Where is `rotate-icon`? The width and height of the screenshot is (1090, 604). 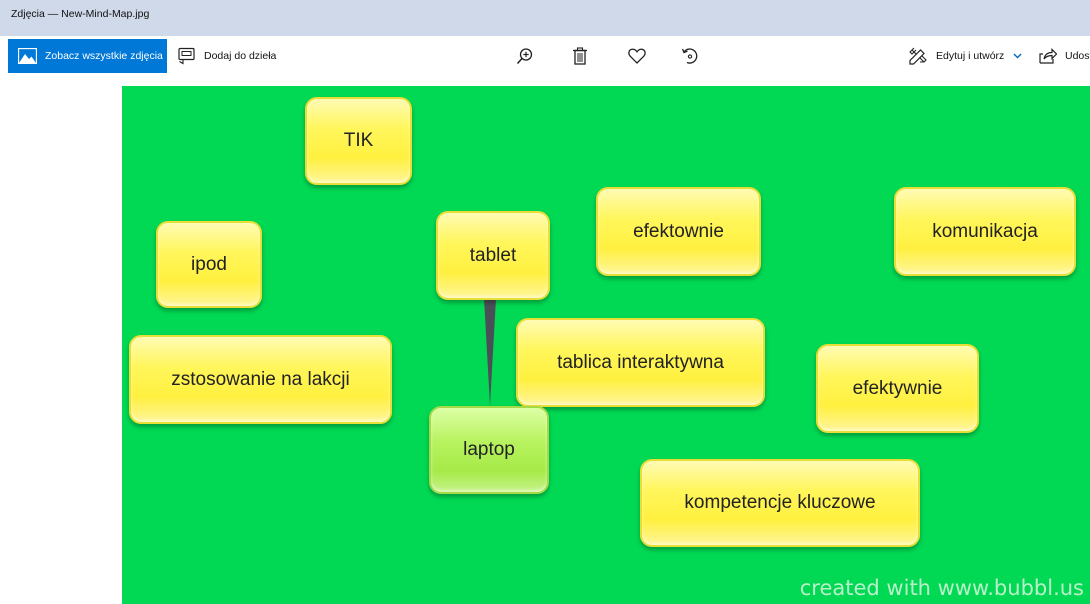 rotate-icon is located at coordinates (690, 56).